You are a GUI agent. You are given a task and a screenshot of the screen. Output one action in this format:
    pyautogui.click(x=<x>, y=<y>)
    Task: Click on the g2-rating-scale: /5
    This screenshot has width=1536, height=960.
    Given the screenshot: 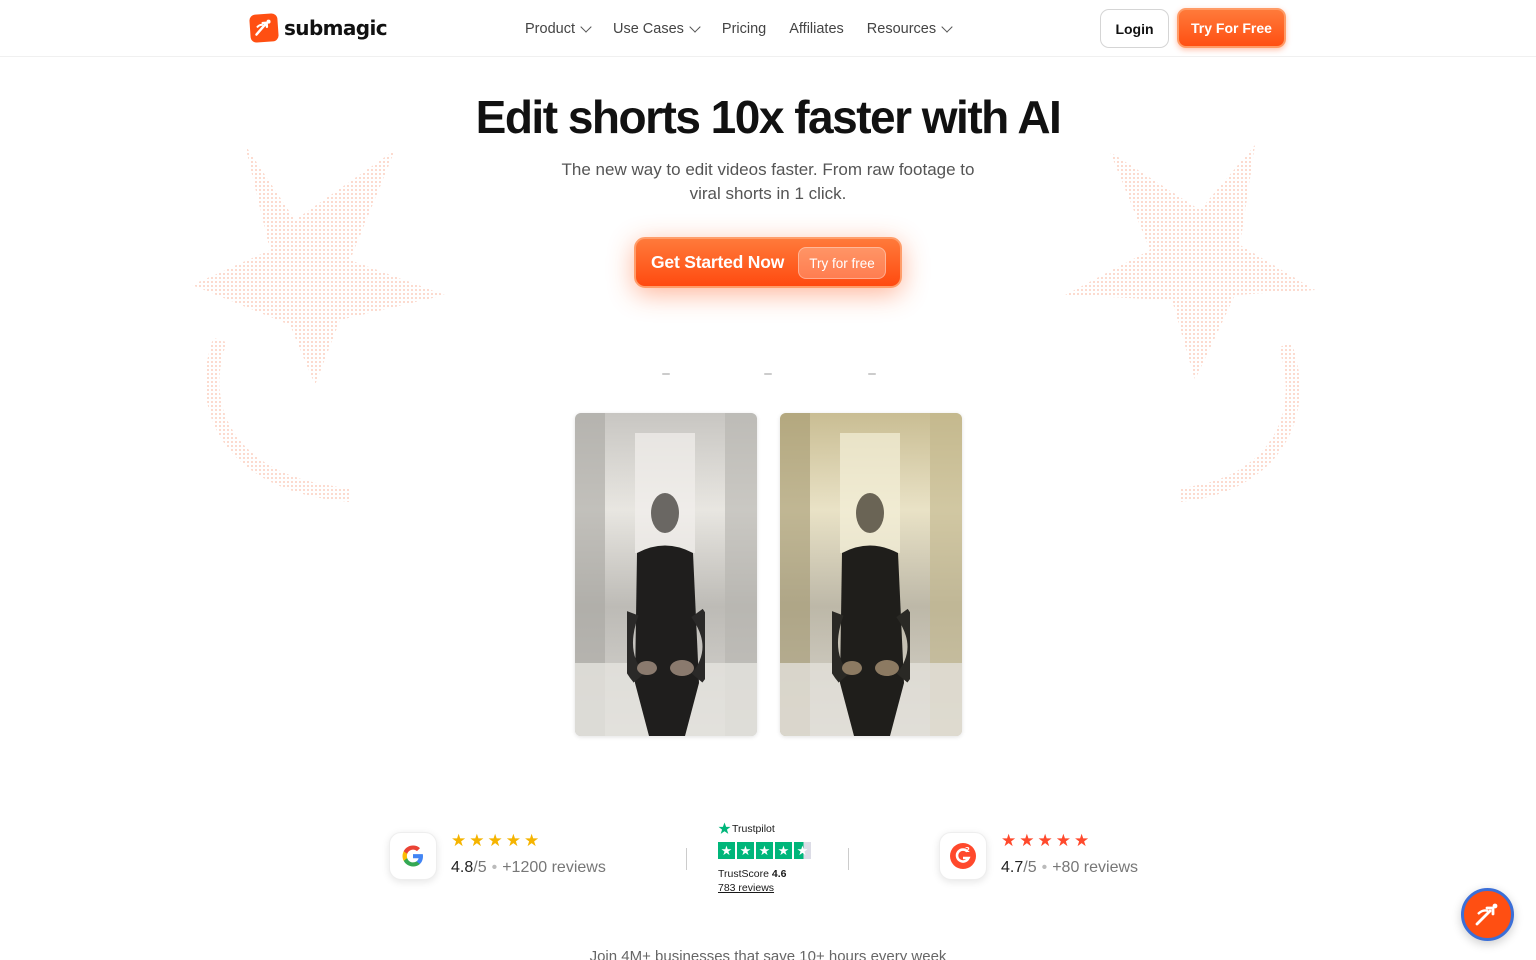 What is the action you would take?
    pyautogui.click(x=1030, y=867)
    